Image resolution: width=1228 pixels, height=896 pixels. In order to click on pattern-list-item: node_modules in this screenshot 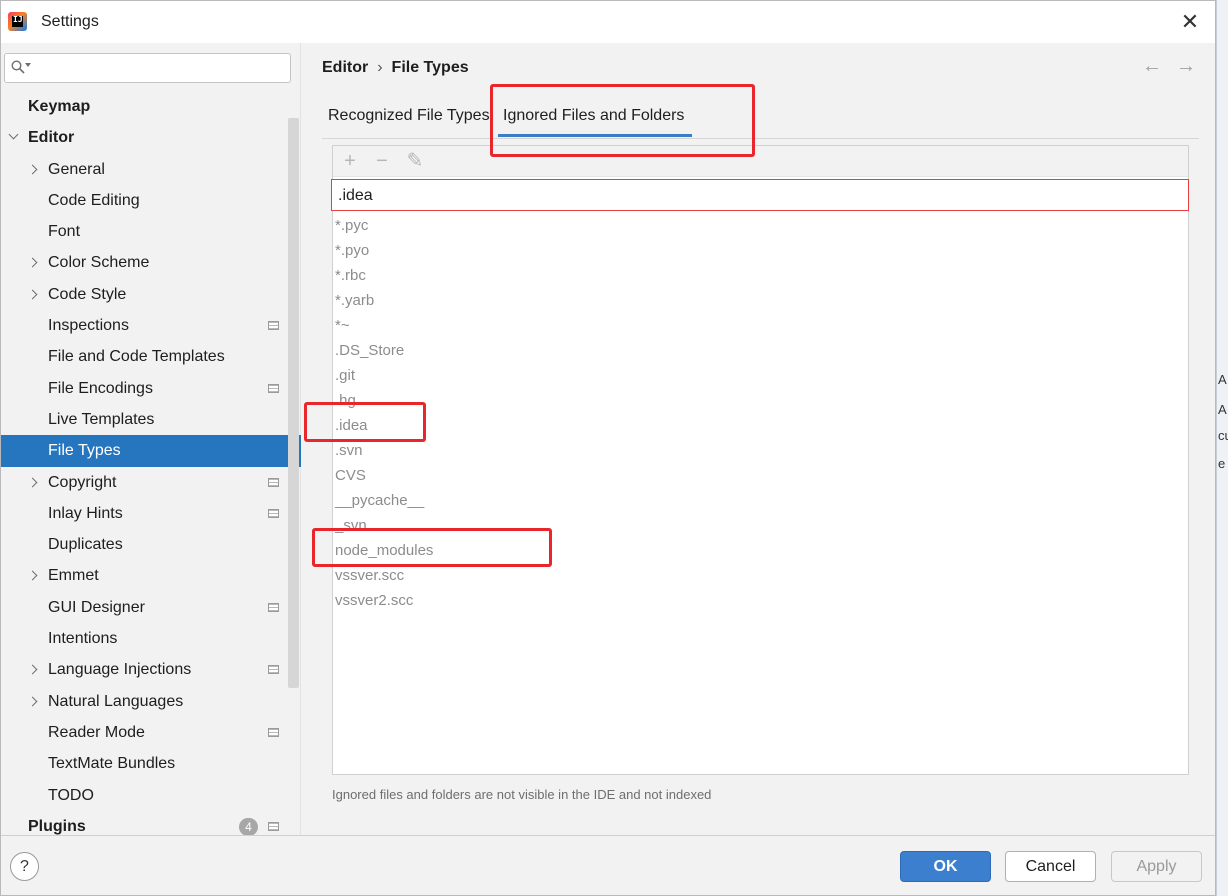, I will do `click(760, 550)`.